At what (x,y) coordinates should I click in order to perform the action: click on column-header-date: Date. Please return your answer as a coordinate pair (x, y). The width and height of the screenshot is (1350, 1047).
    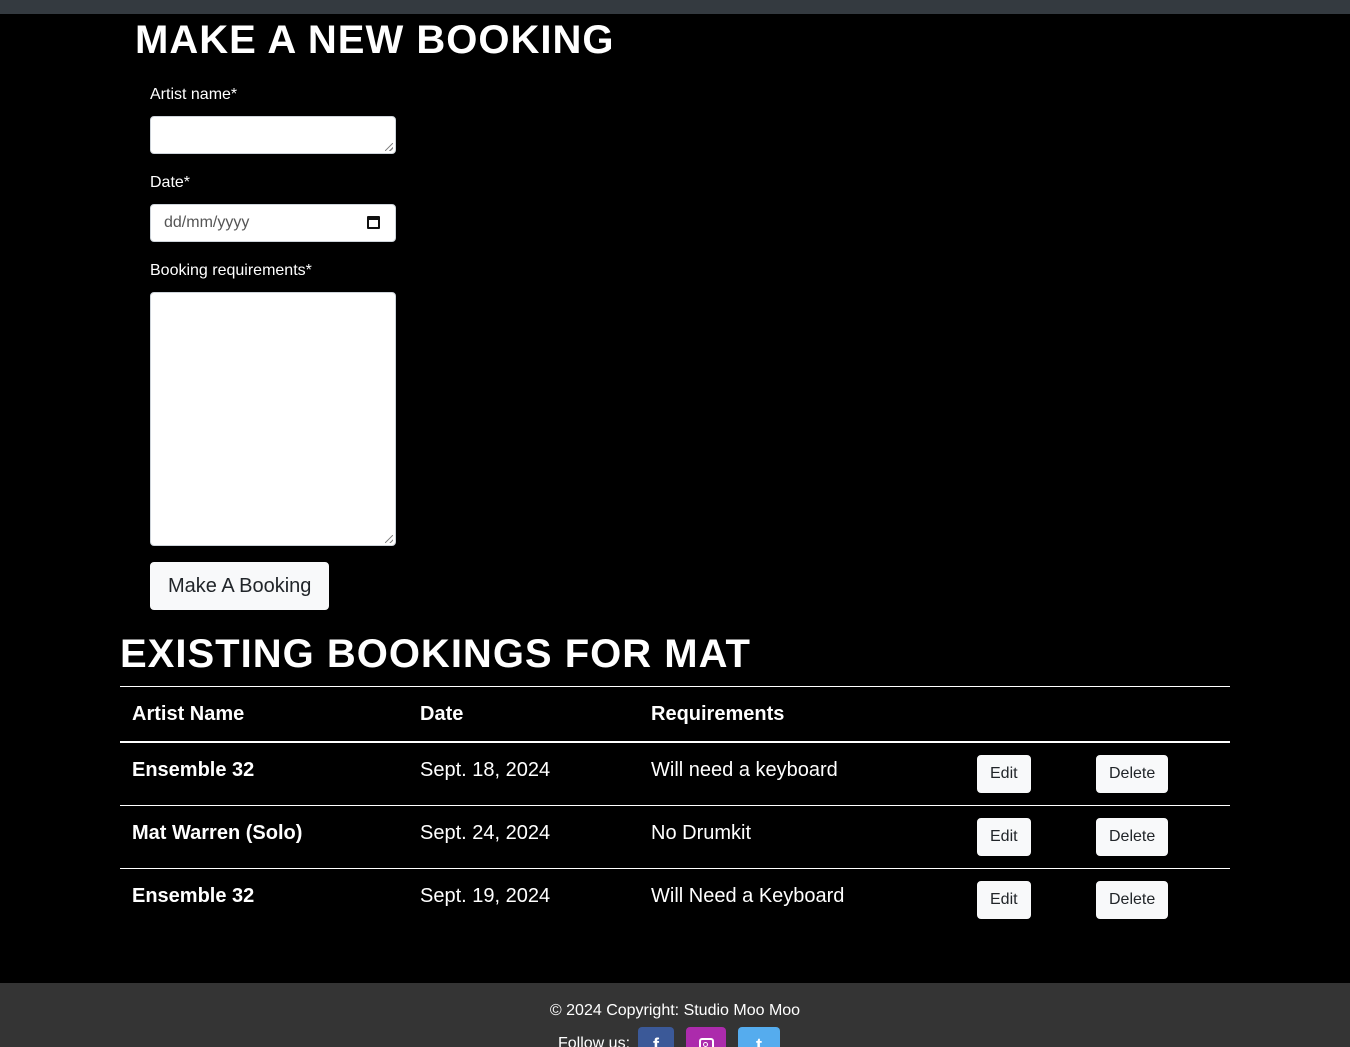
    Looking at the image, I should click on (523, 714).